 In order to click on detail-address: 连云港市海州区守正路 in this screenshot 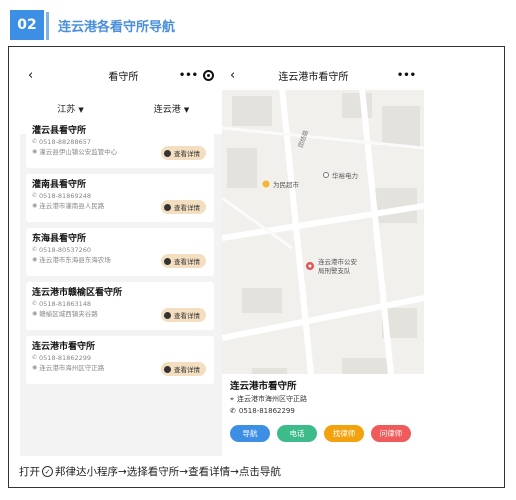, I will do `click(271, 399)`.